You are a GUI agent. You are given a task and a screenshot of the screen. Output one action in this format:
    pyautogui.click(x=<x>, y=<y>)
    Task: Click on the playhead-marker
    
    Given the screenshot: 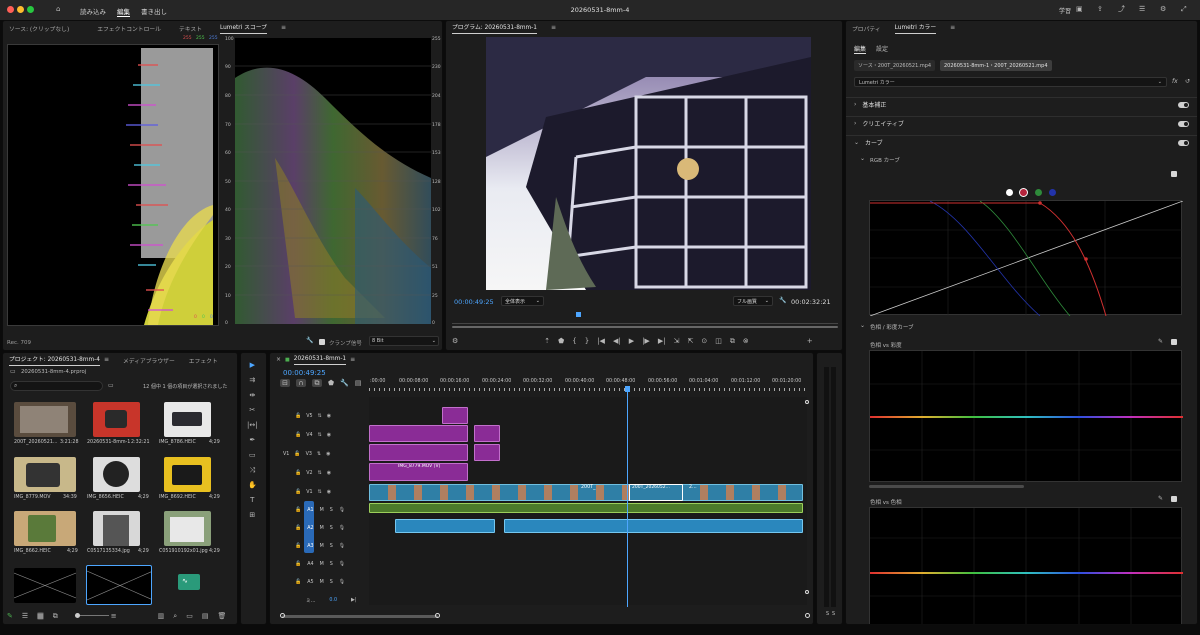 What is the action you would take?
    pyautogui.click(x=578, y=314)
    